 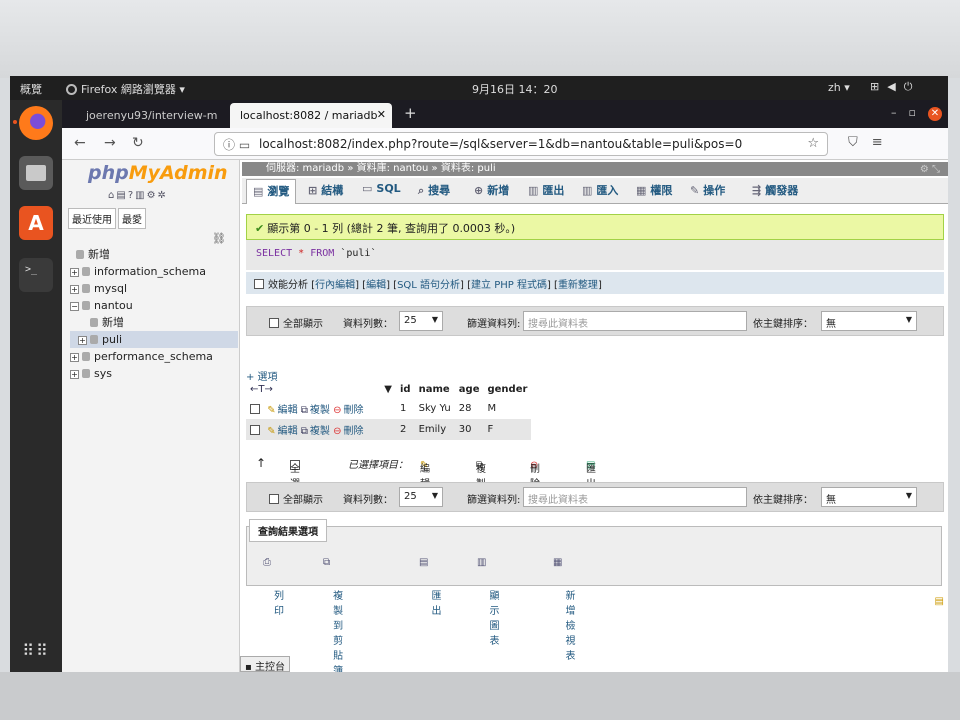 What do you see at coordinates (434, 190) in the screenshot?
I see `tab-search: ⌕ 搜尋` at bounding box center [434, 190].